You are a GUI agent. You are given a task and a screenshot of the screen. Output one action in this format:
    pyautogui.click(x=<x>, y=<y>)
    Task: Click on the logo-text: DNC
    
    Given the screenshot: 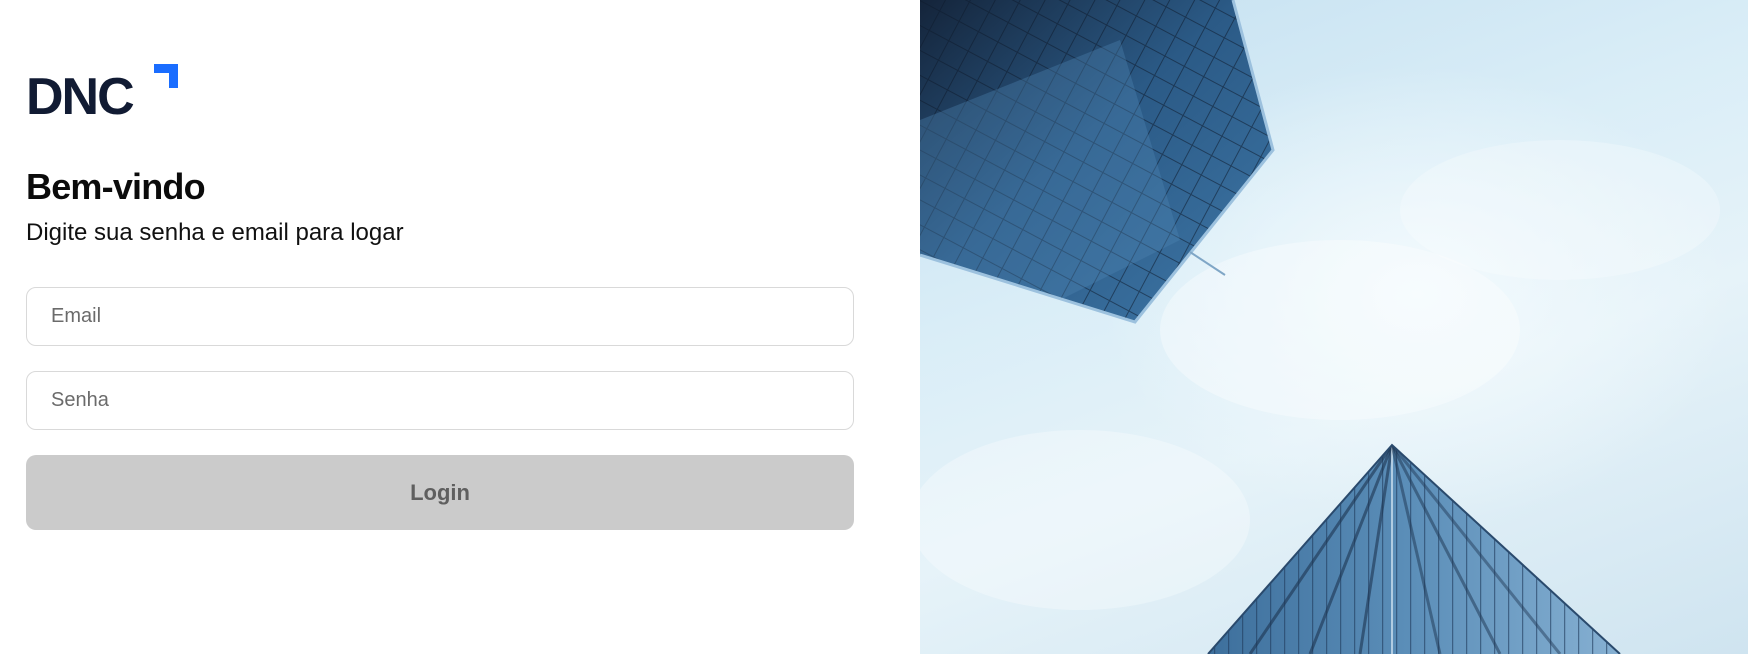 What is the action you would take?
    pyautogui.click(x=80, y=97)
    